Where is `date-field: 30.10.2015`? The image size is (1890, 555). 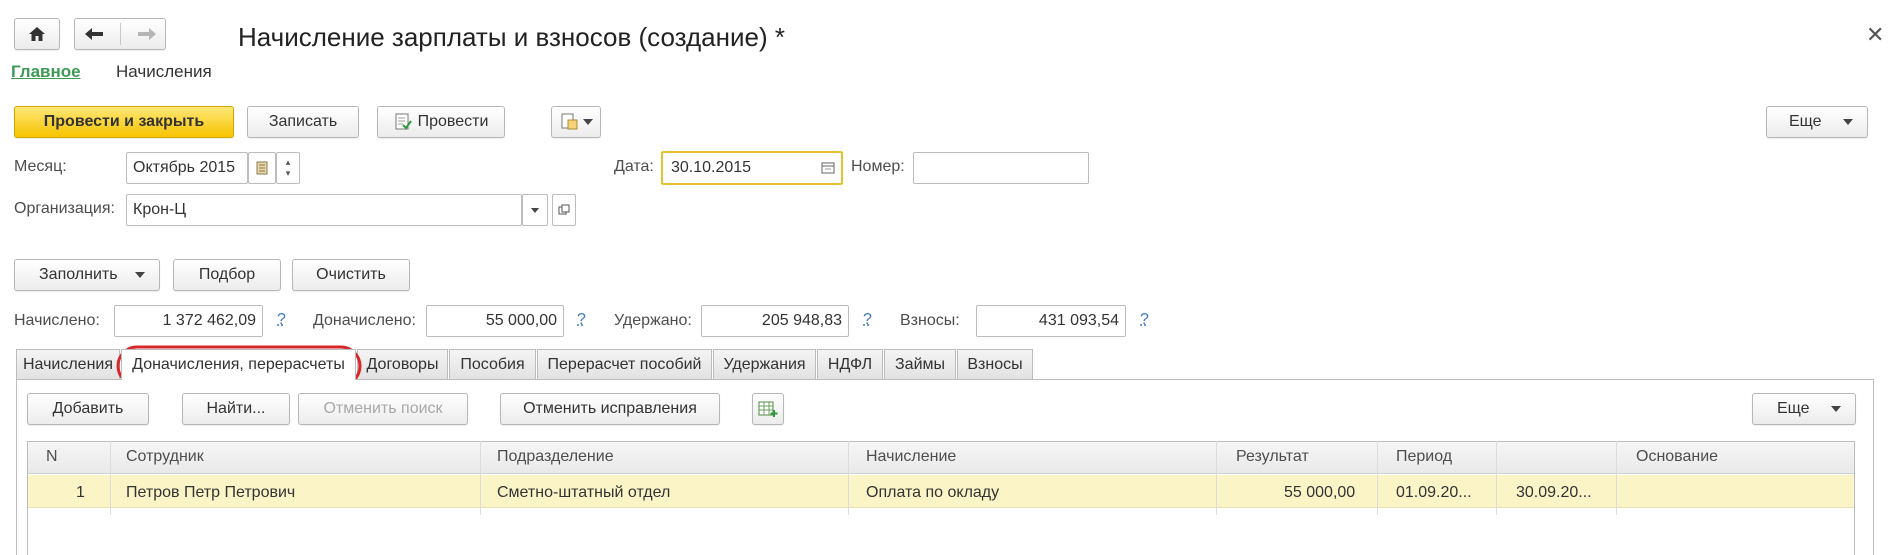 date-field: 30.10.2015 is located at coordinates (752, 168).